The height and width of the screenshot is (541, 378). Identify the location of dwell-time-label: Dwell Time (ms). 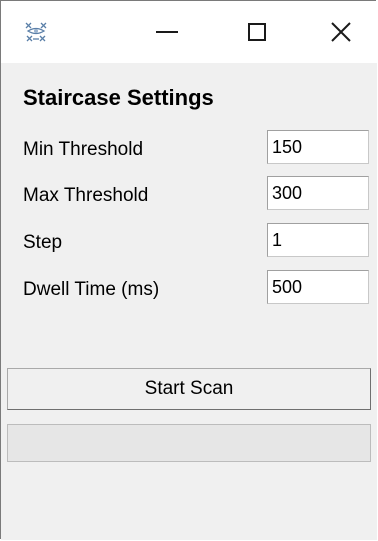
(91, 289).